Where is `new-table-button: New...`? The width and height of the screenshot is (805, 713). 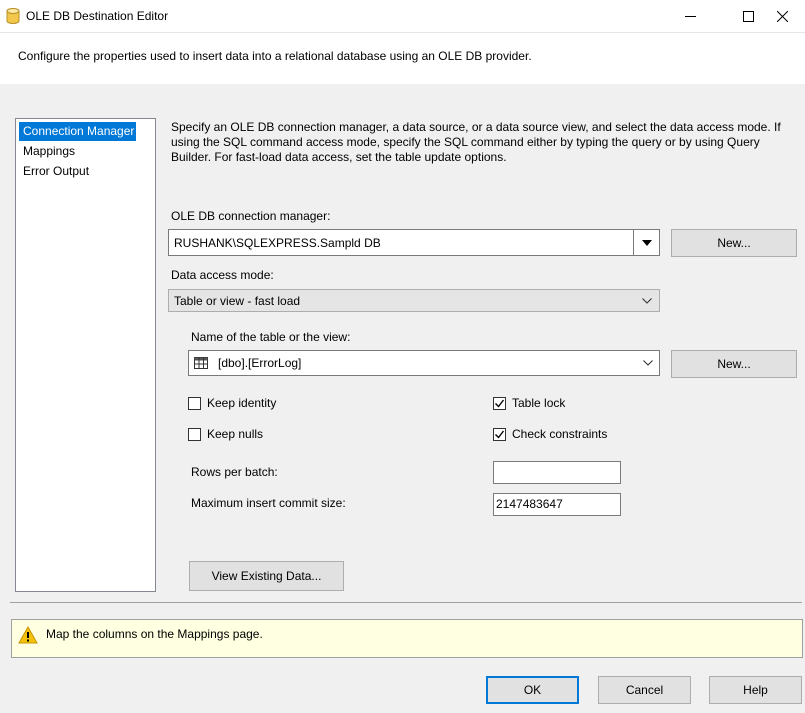 new-table-button: New... is located at coordinates (734, 364).